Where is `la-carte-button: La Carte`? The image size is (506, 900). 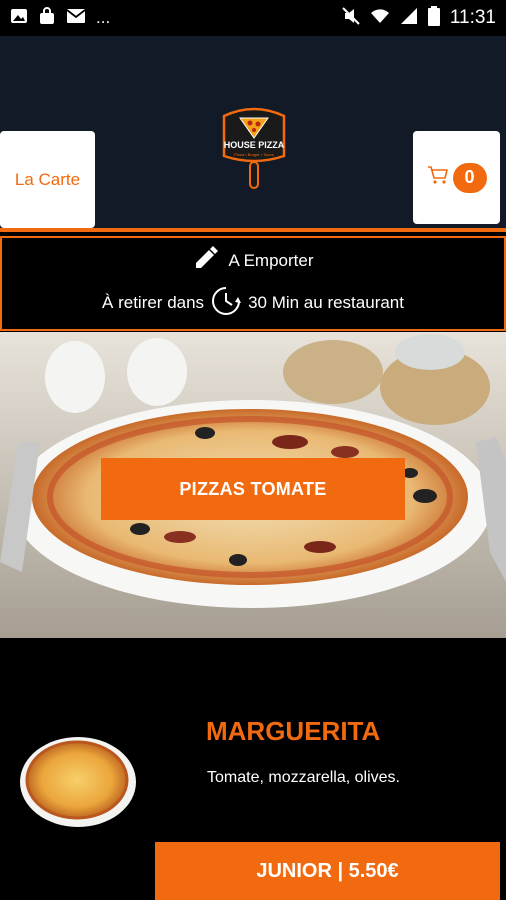
la-carte-button: La Carte is located at coordinates (47, 179).